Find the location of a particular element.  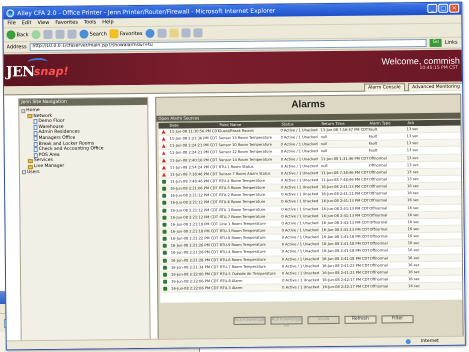

row-return-time: 16-Jun-08 2:42:17 PM CDT is located at coordinates (346, 280).